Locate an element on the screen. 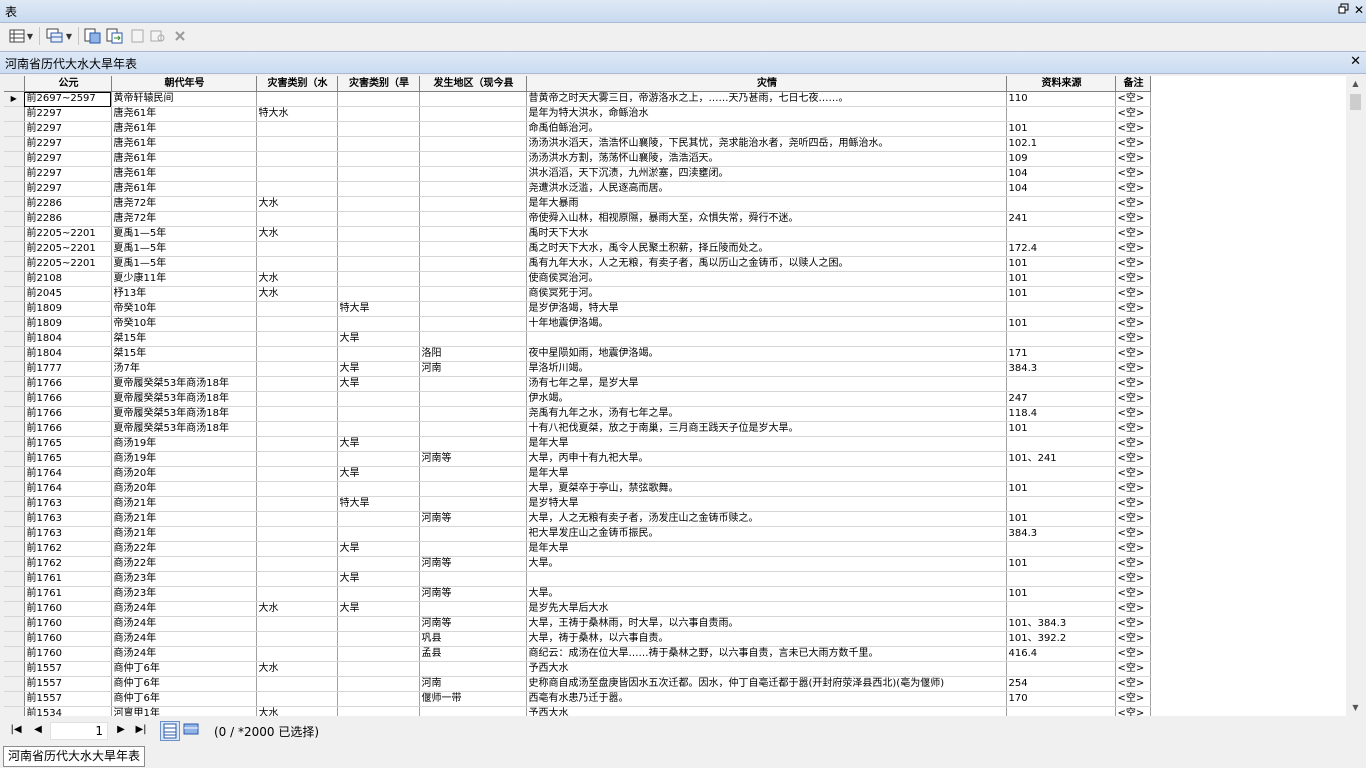 This screenshot has height=768, width=1366. table-cell: 是岁特大旱 is located at coordinates (766, 504).